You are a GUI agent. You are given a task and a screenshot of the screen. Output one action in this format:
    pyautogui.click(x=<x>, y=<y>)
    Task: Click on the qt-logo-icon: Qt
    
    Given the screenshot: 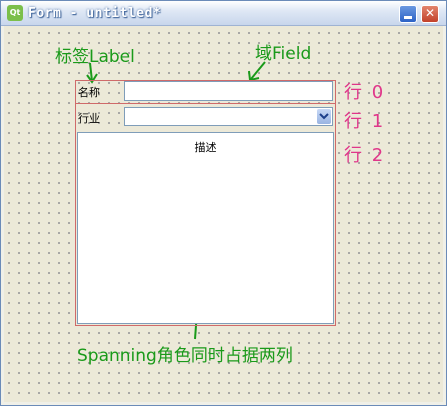 What is the action you would take?
    pyautogui.click(x=15, y=13)
    